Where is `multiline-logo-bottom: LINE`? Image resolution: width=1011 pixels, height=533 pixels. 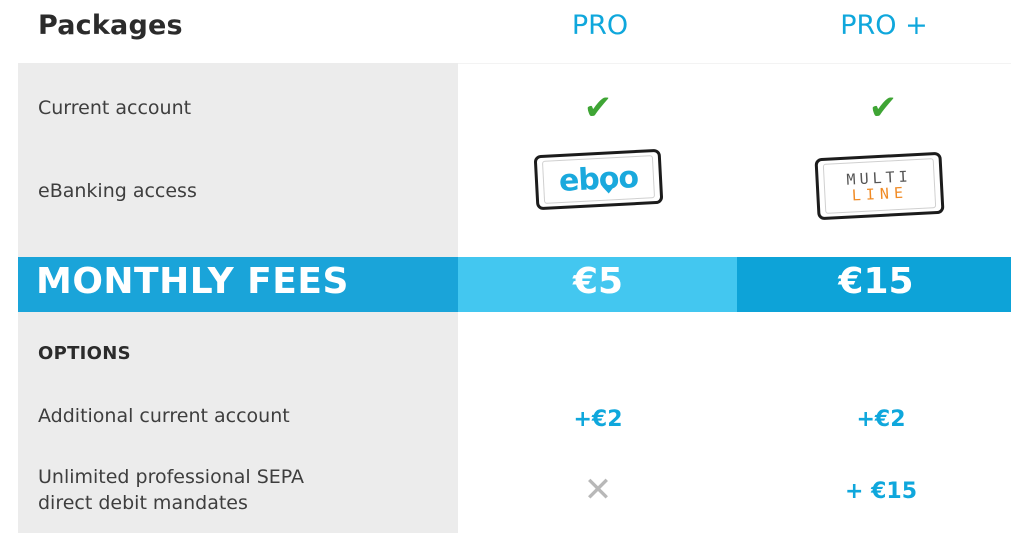 multiline-logo-bottom: LINE is located at coordinates (880, 194).